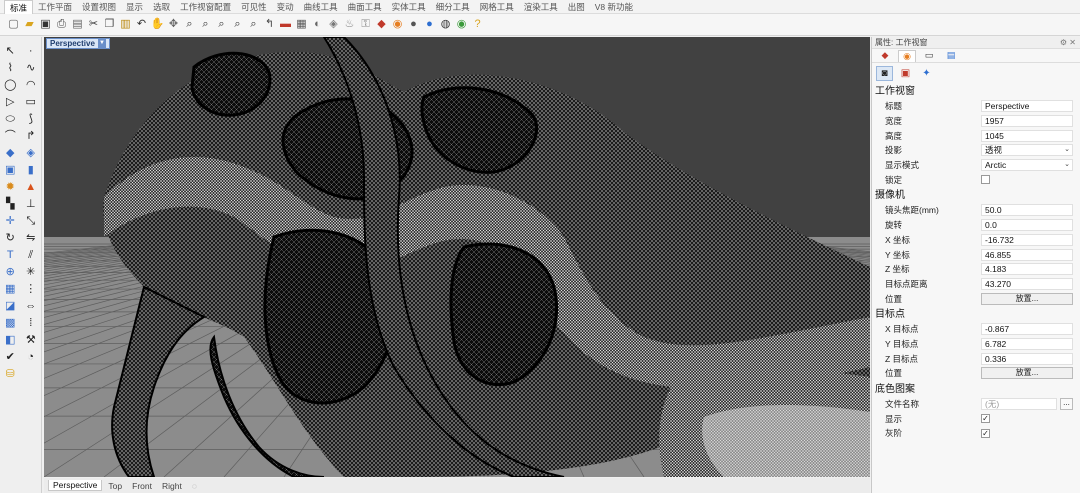  I want to click on target-distance-field: 43.270, so click(1027, 283).